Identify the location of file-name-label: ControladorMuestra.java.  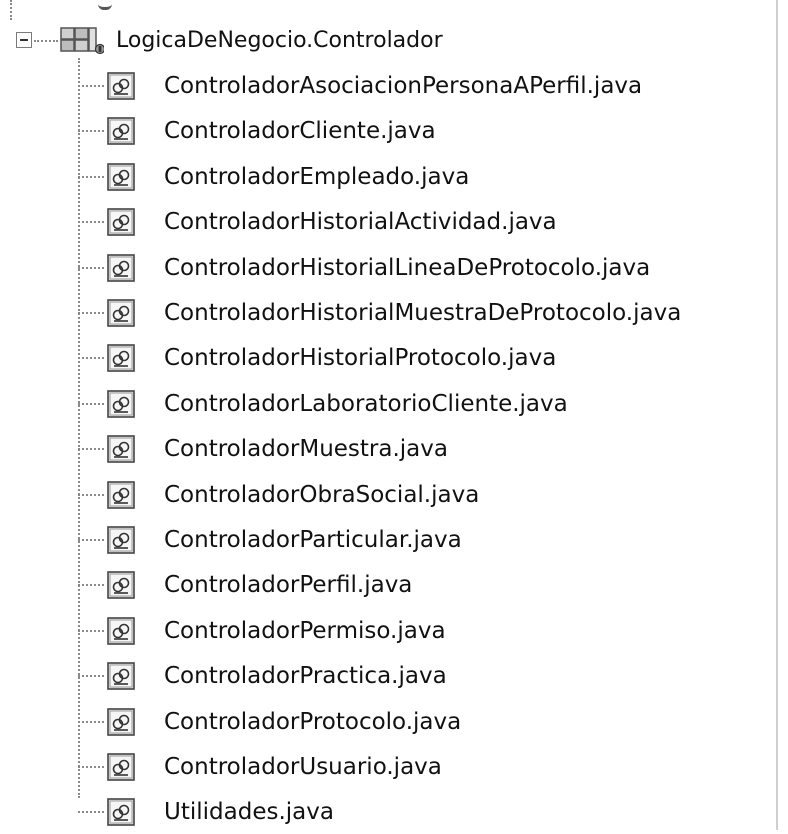
(306, 449).